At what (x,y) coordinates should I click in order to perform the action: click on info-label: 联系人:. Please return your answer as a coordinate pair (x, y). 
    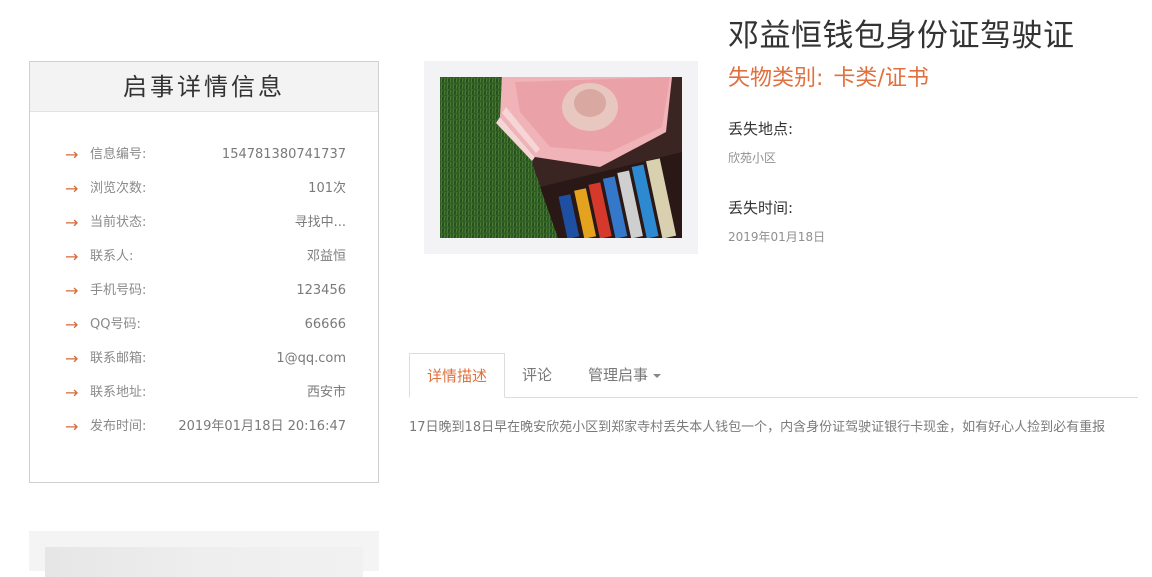
    Looking at the image, I should click on (112, 256).